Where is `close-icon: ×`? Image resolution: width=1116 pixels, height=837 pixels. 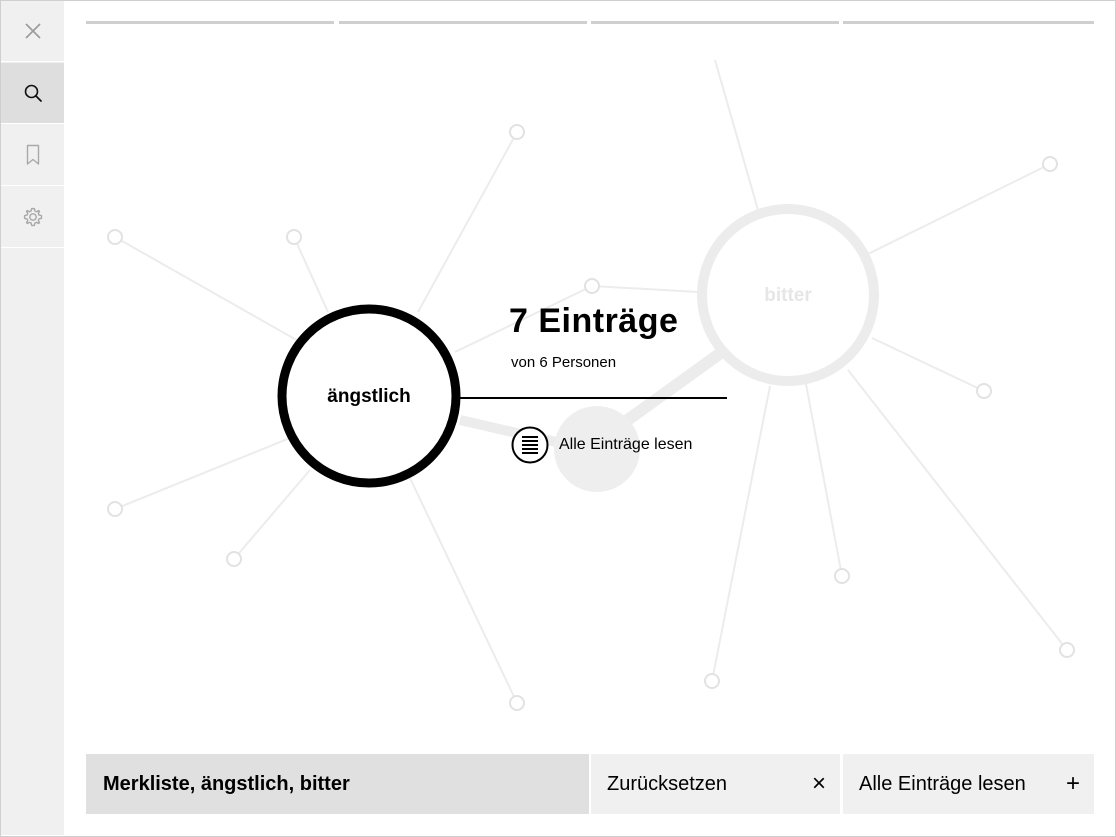
close-icon: × is located at coordinates (818, 783).